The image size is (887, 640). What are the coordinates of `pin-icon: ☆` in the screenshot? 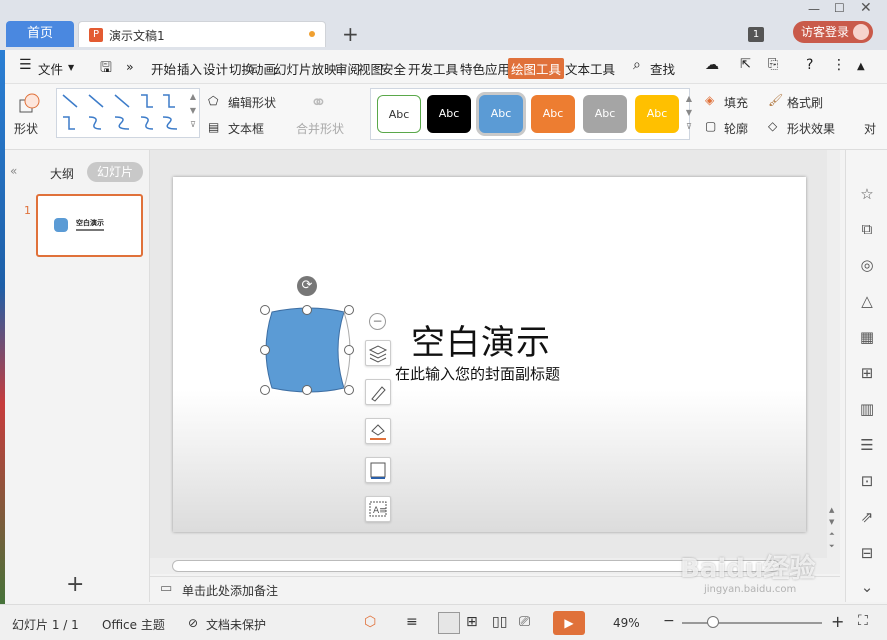 It's located at (867, 194).